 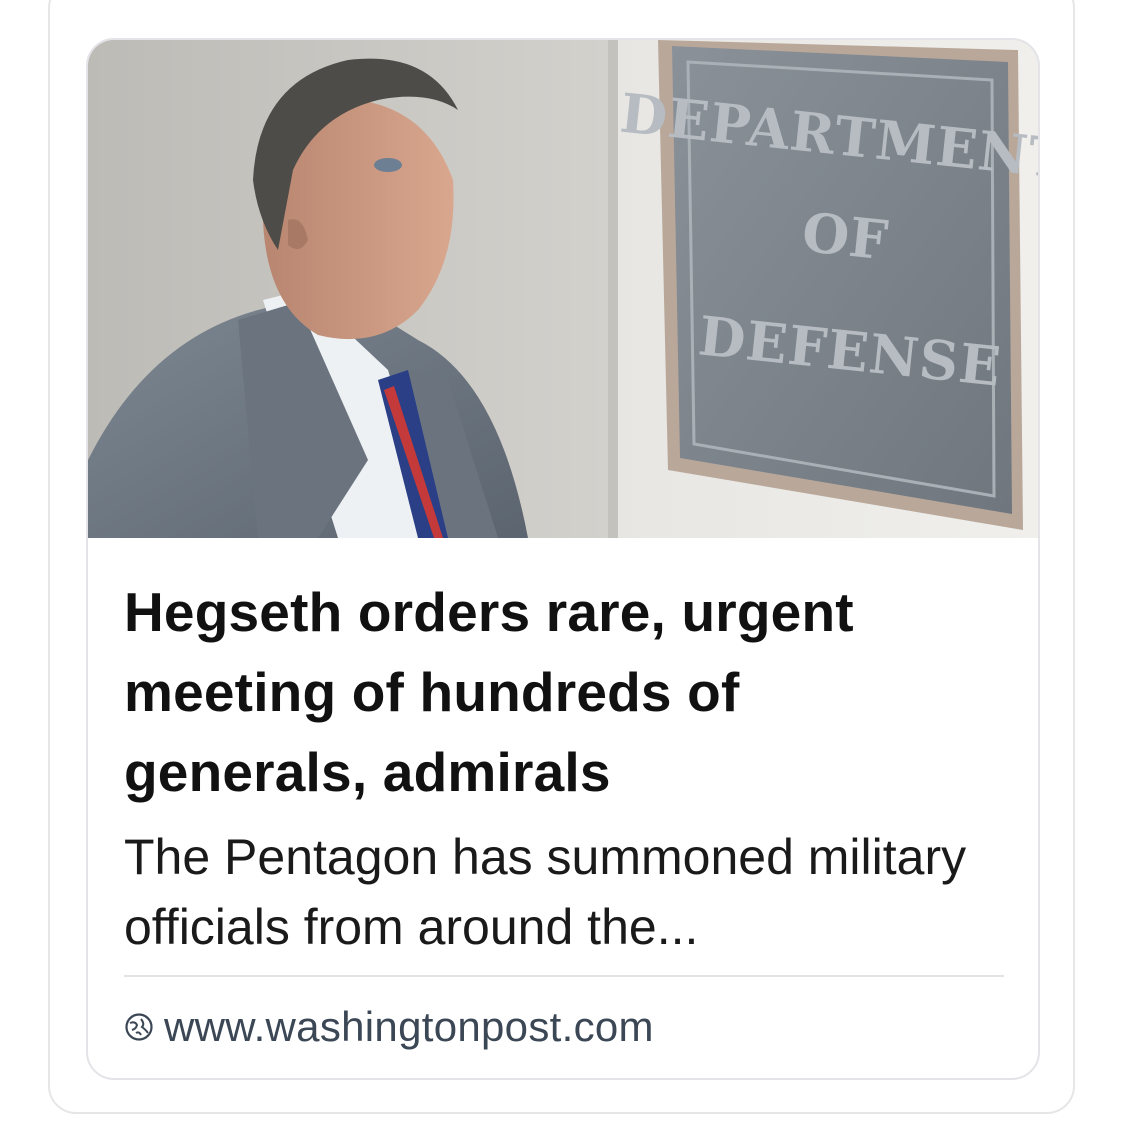 What do you see at coordinates (564, 976) in the screenshot?
I see `divider` at bounding box center [564, 976].